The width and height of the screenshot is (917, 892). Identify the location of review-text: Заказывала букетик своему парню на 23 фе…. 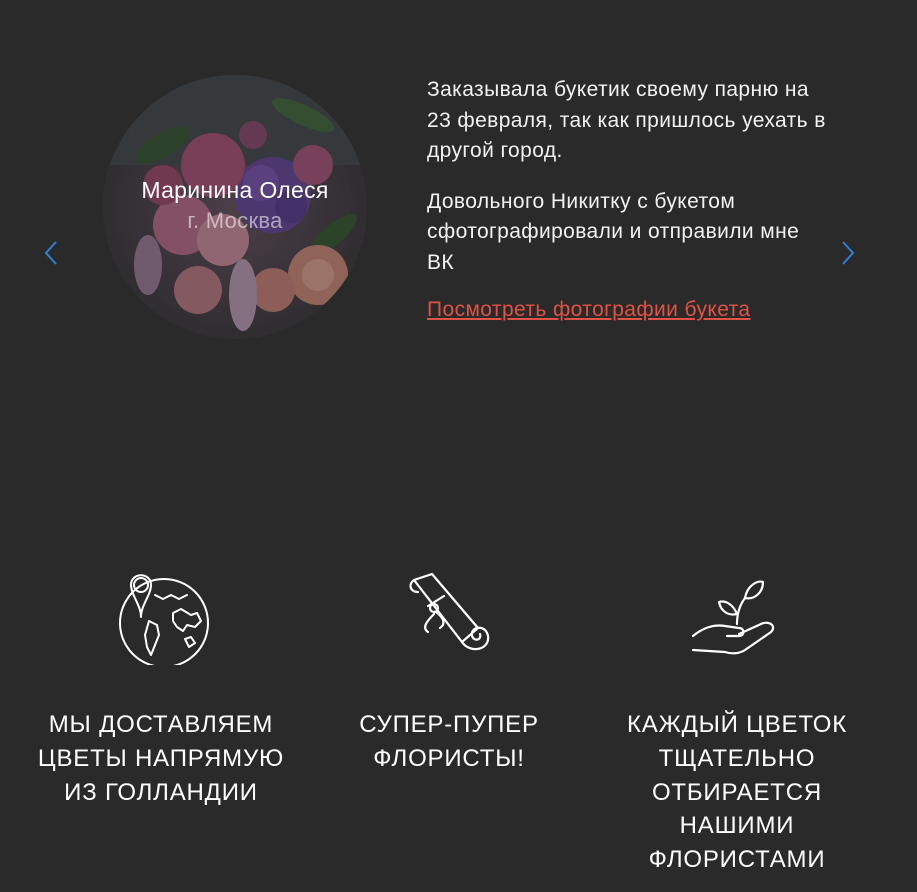
(627, 198).